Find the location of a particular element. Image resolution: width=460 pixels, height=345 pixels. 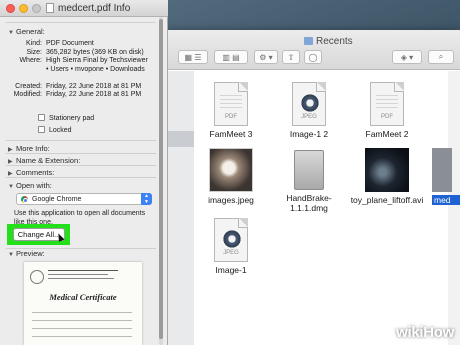

section-preview: ▼ Preview: is located at coordinates (26, 253).